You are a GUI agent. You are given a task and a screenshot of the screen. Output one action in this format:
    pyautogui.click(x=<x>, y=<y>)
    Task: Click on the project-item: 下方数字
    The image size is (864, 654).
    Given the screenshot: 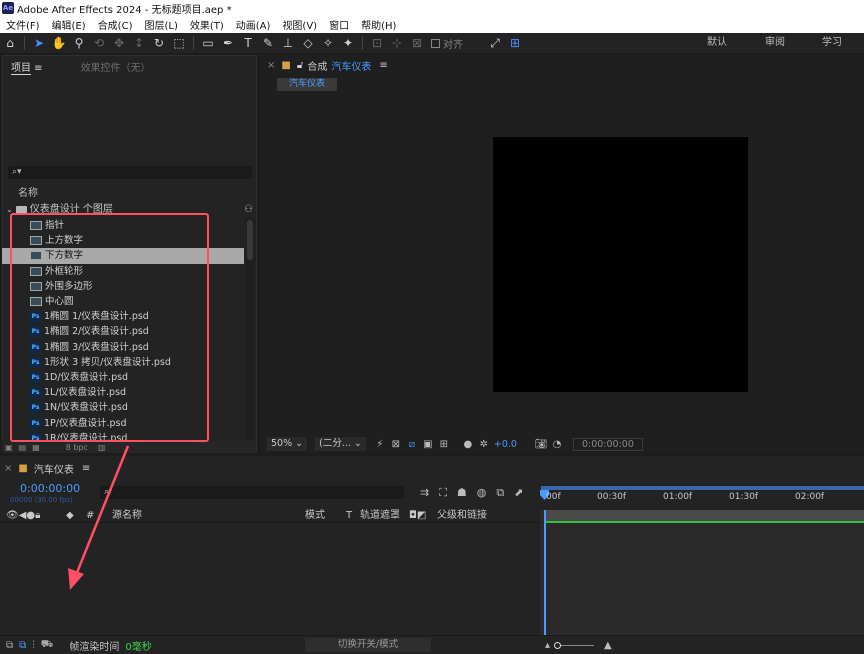 What is the action you would take?
    pyautogui.click(x=123, y=256)
    